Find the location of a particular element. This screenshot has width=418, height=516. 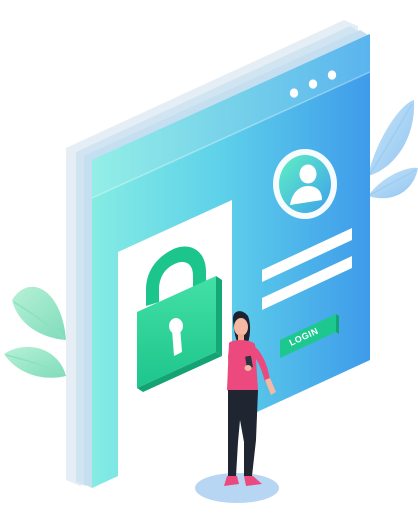

leaf-icon-left-group is located at coordinates (35, 332).